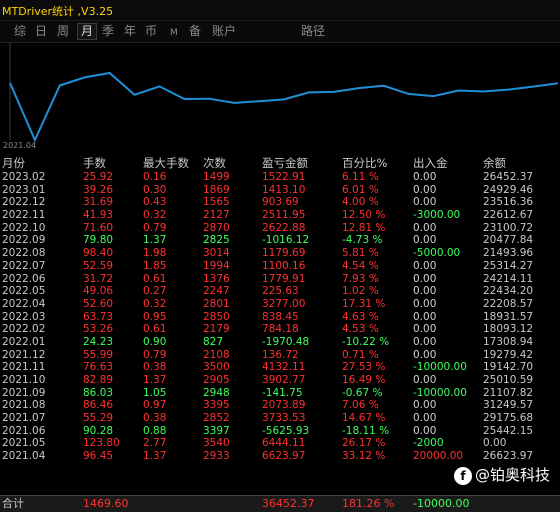 The width and height of the screenshot is (560, 512). What do you see at coordinates (430, 163) in the screenshot?
I see `header-deposit-withdrawal: 出入金` at bounding box center [430, 163].